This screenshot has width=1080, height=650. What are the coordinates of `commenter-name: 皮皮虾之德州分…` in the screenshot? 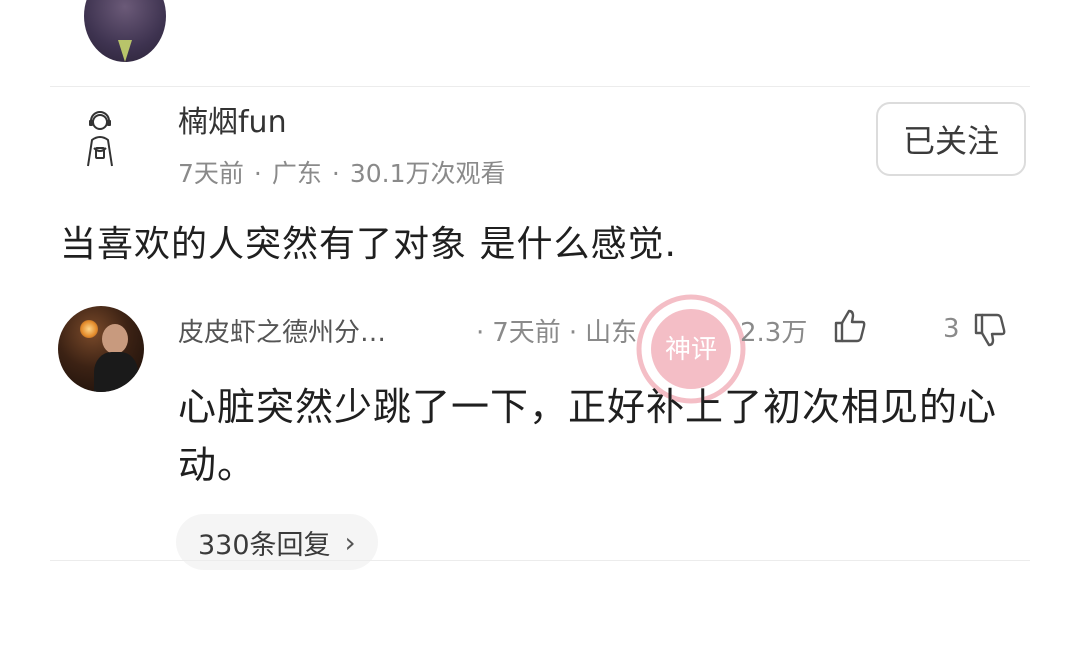 It's located at (282, 330).